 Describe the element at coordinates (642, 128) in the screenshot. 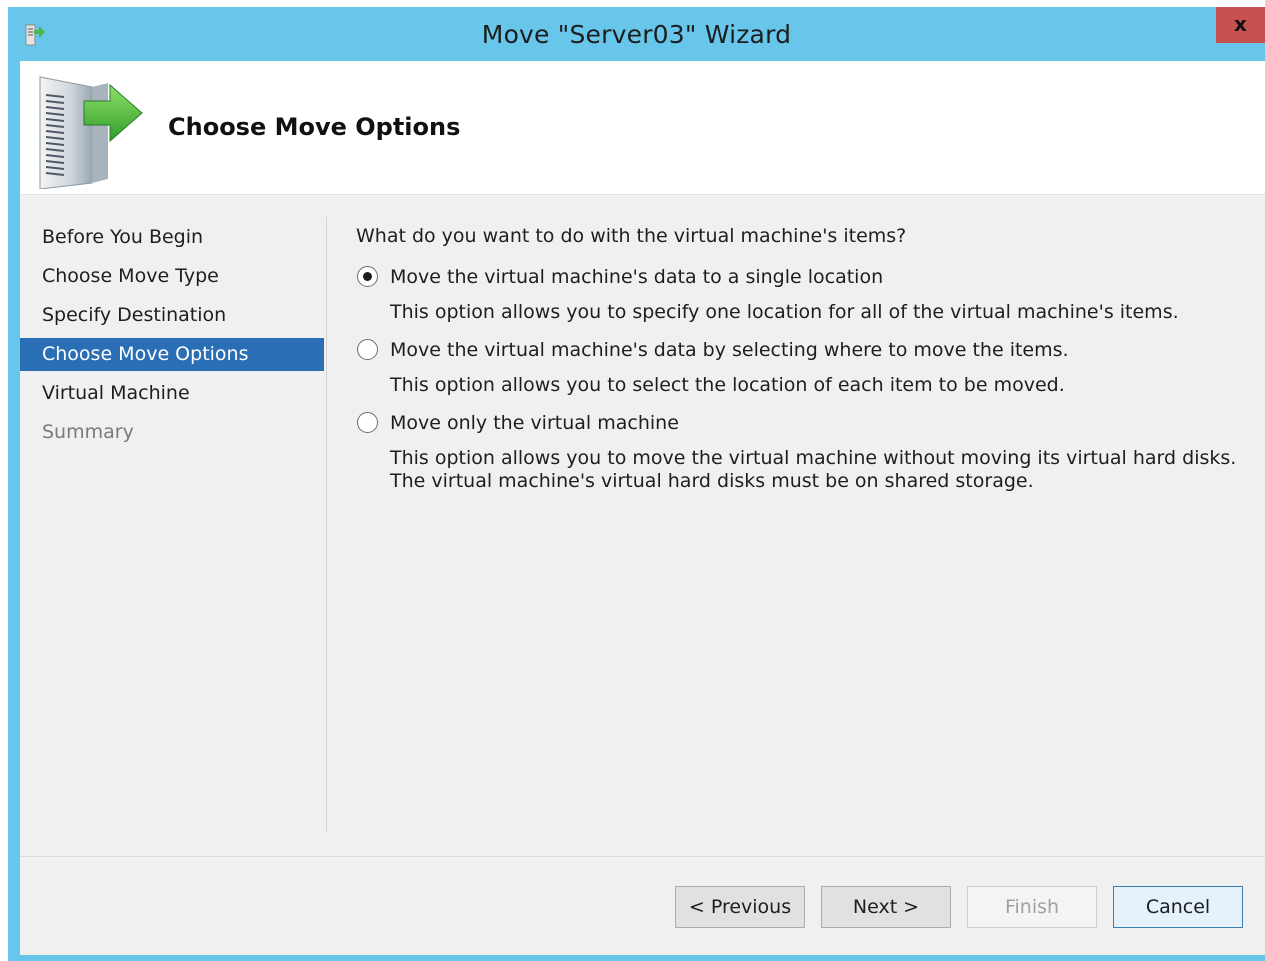

I see `wizard-header: Choose Move Options` at that location.